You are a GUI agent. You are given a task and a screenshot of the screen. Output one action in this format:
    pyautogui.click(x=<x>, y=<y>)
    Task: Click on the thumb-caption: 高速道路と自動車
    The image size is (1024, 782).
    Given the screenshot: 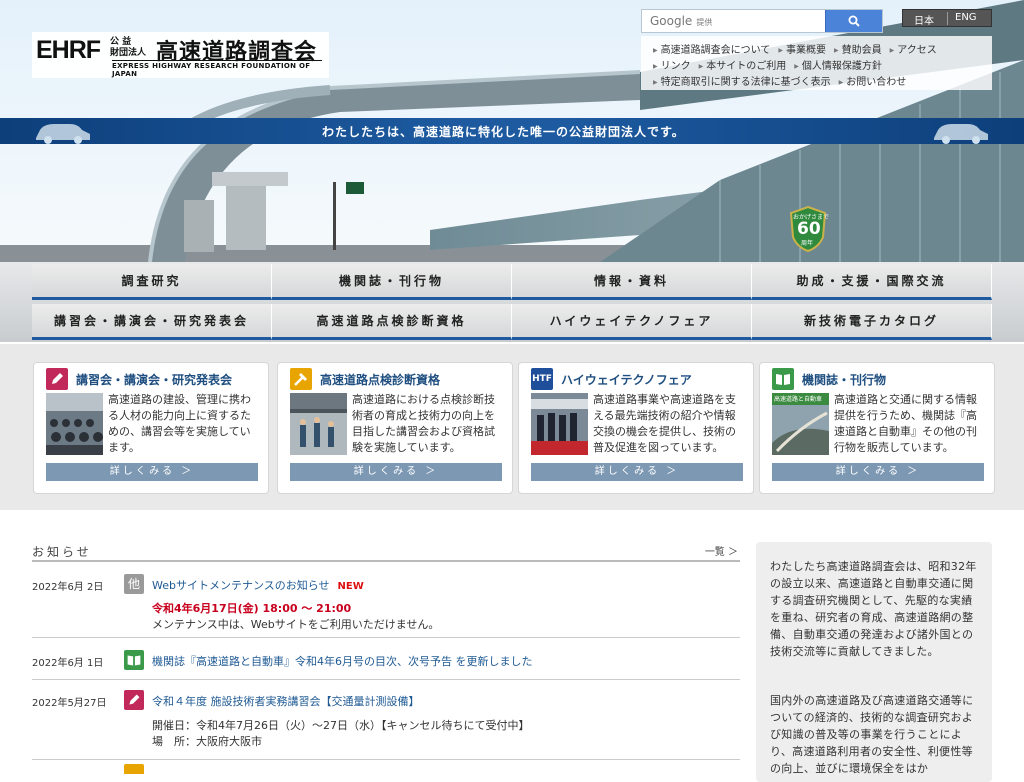 What is the action you would take?
    pyautogui.click(x=798, y=399)
    